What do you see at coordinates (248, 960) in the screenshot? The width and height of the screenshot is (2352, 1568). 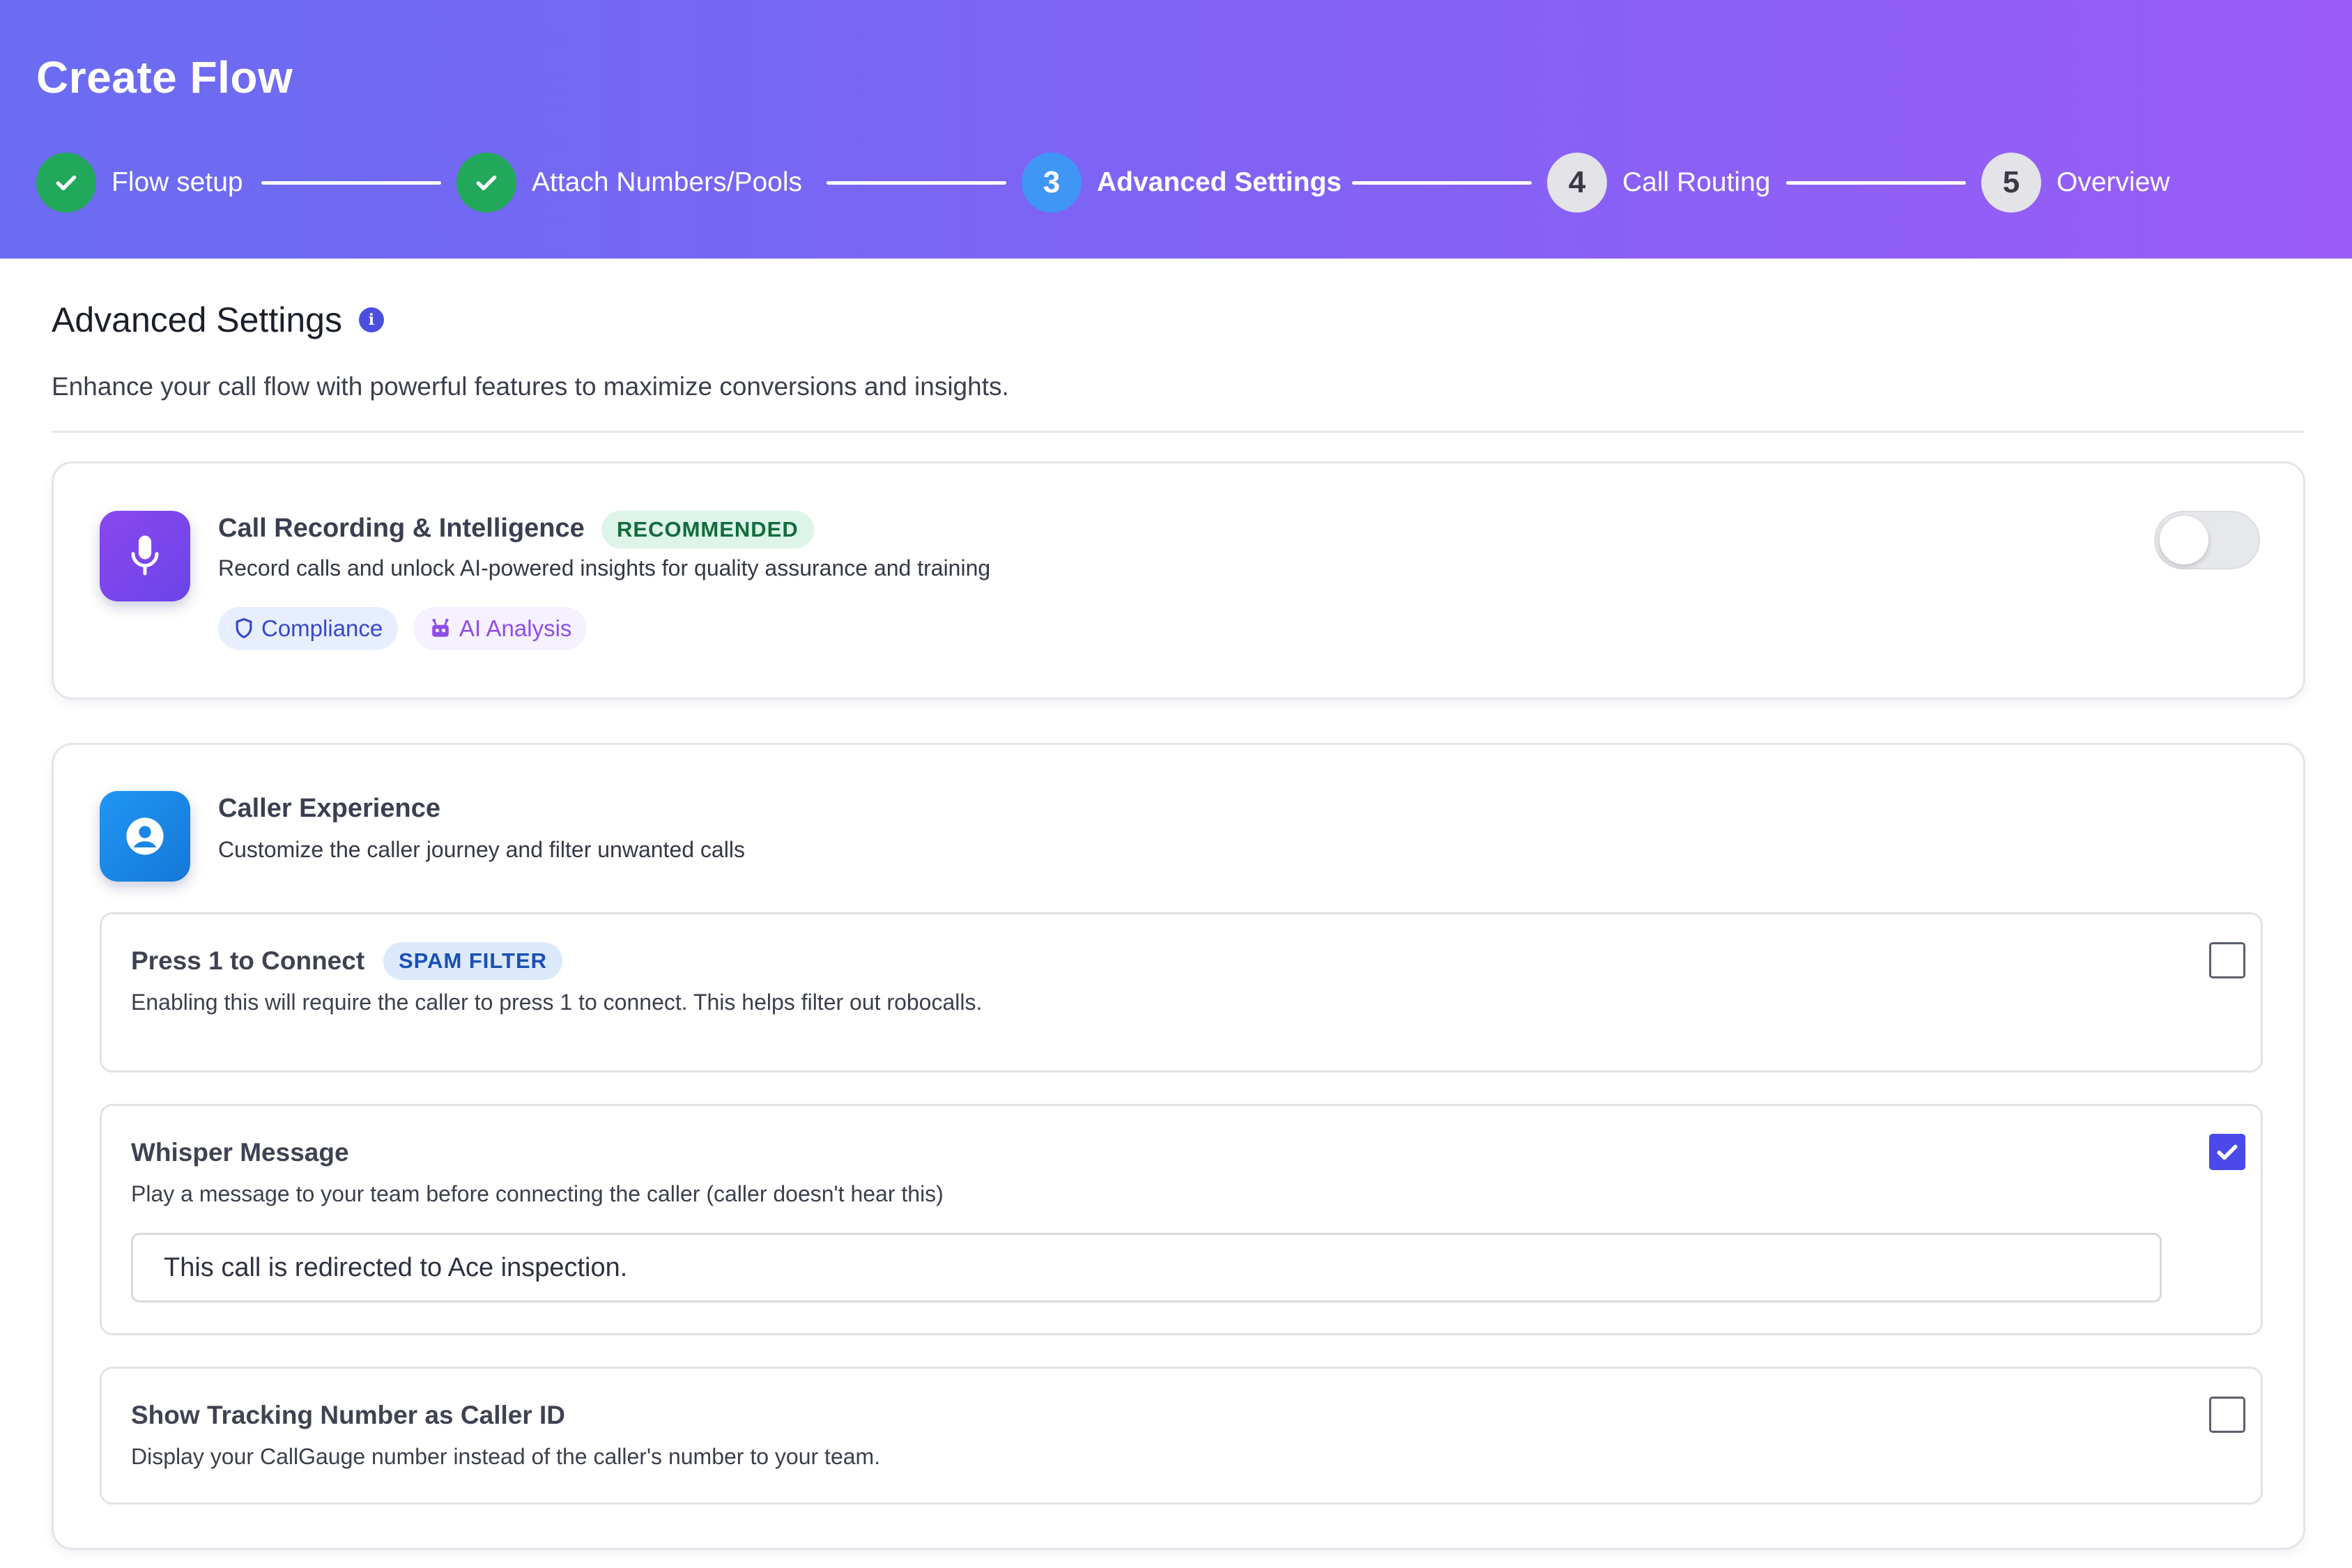 I see `option-title: Press 1 to Connect` at bounding box center [248, 960].